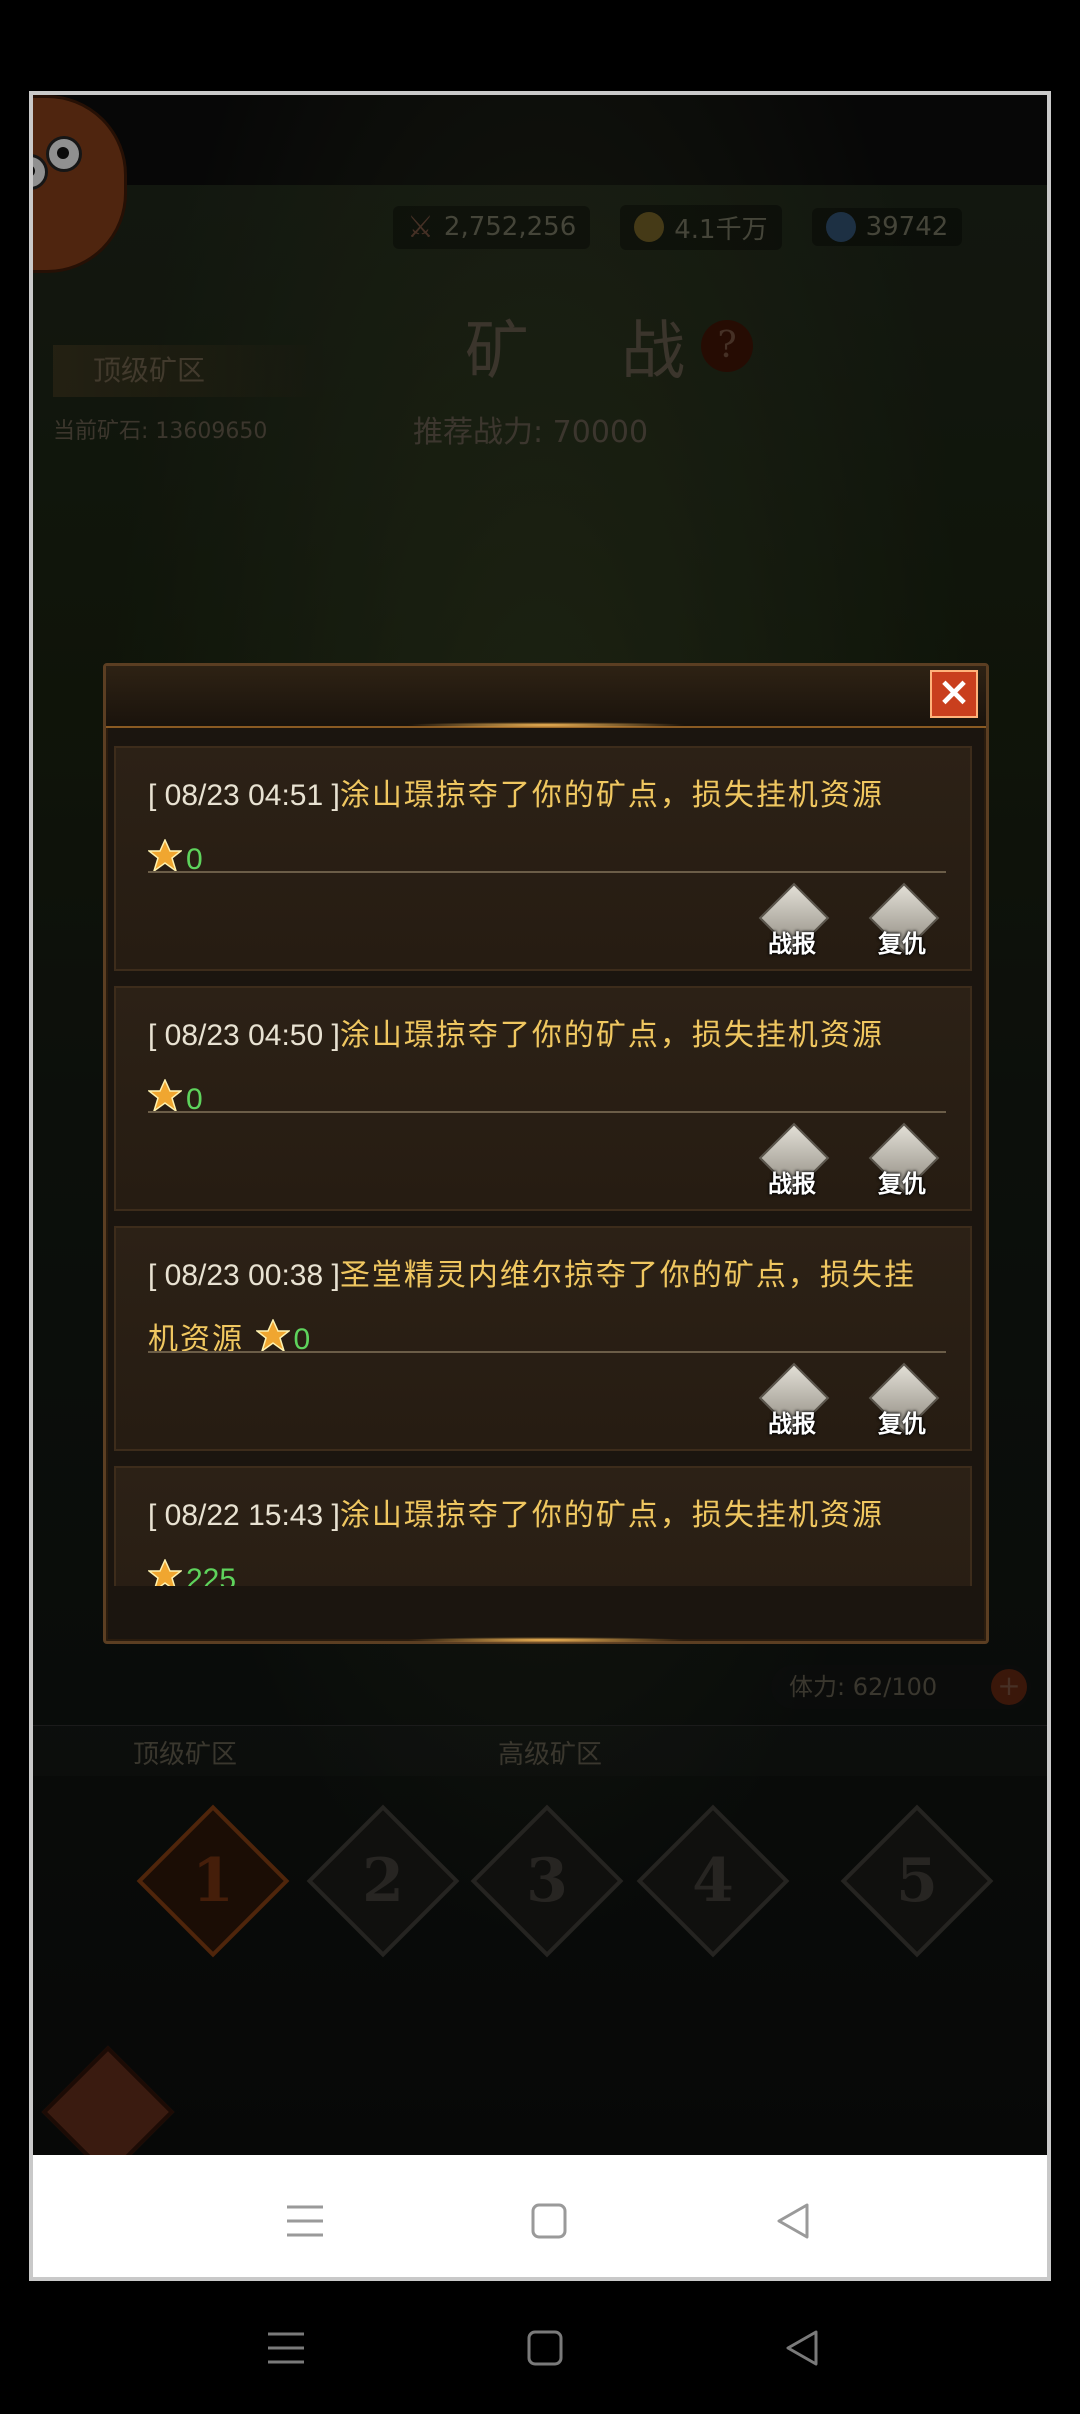 Image resolution: width=1080 pixels, height=2414 pixels. Describe the element at coordinates (547, 1535) in the screenshot. I see `record-text: [ 08/22 15:43 ]涂山璟掠夺了你的矿点，损失挂机资源 225` at that location.